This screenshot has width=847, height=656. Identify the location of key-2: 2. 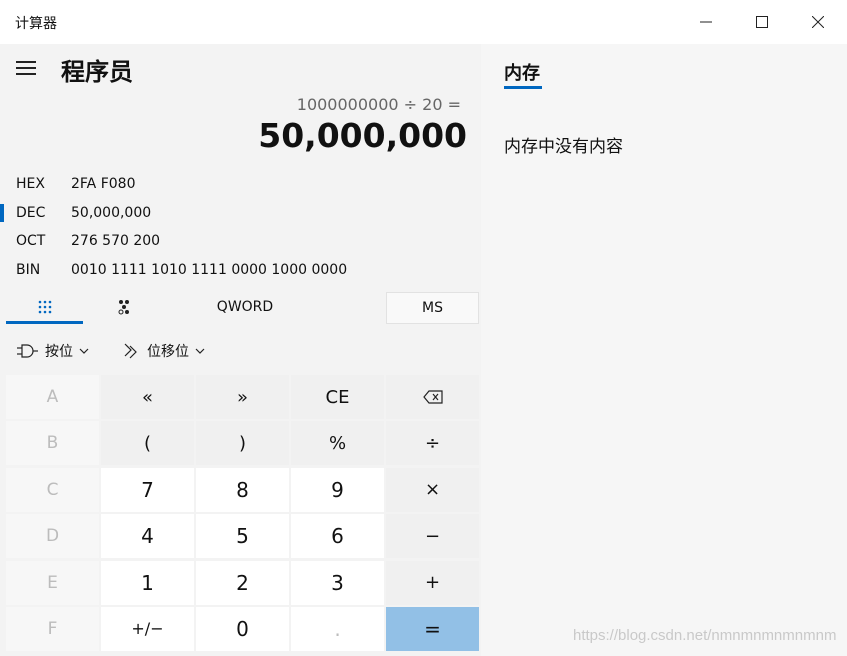
(242, 582).